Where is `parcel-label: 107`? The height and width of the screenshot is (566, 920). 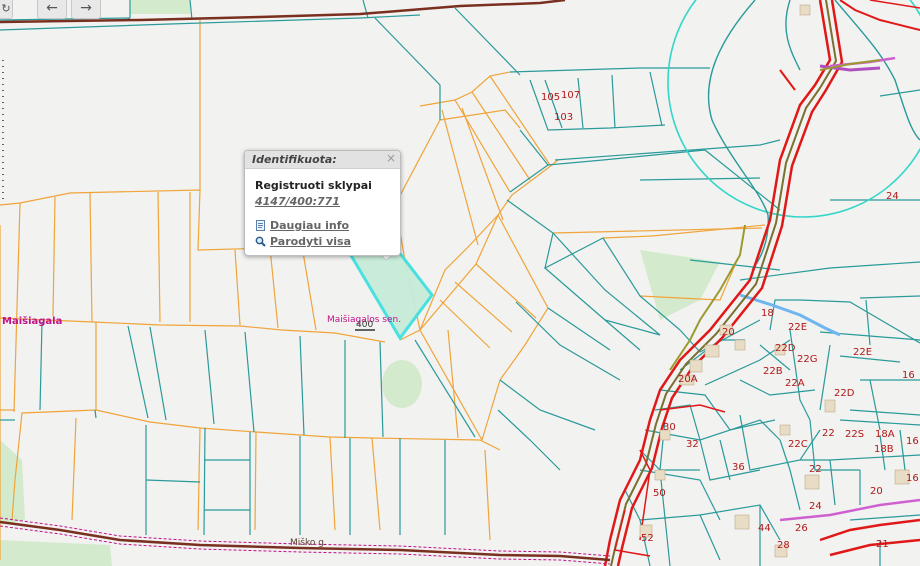 parcel-label: 107 is located at coordinates (570, 95).